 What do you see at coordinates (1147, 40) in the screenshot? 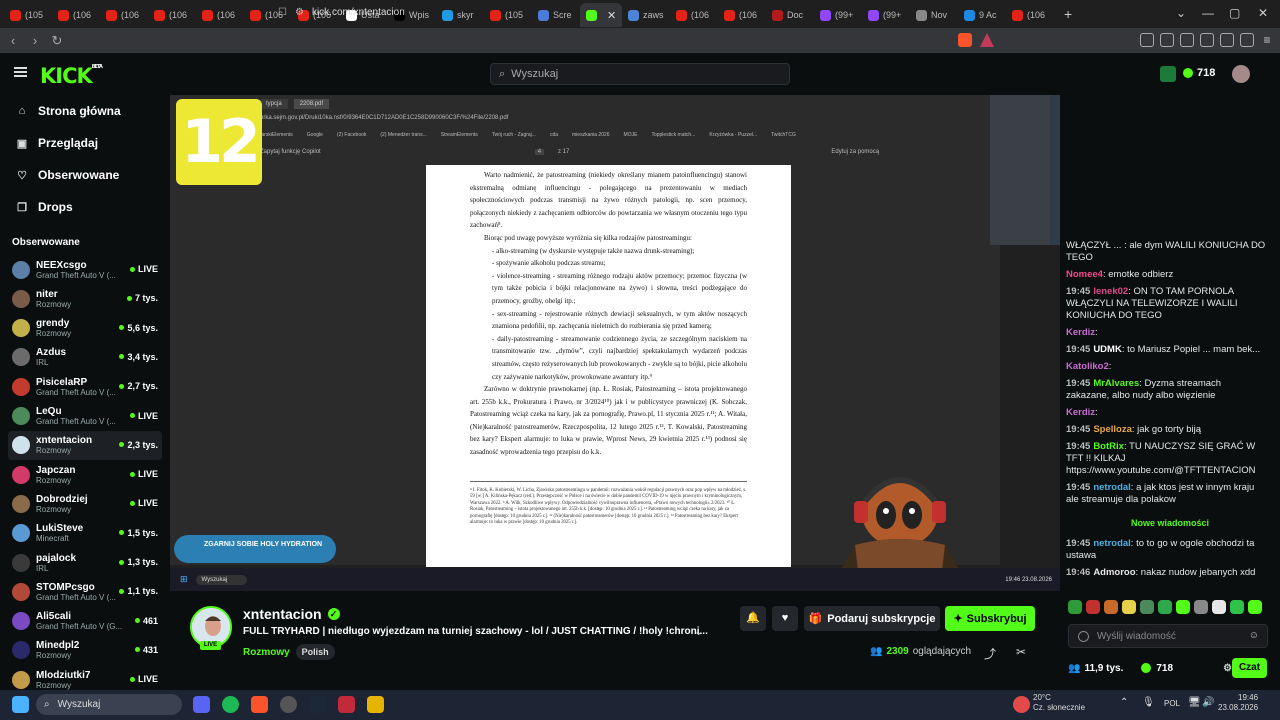
I see `extensions-icon` at bounding box center [1147, 40].